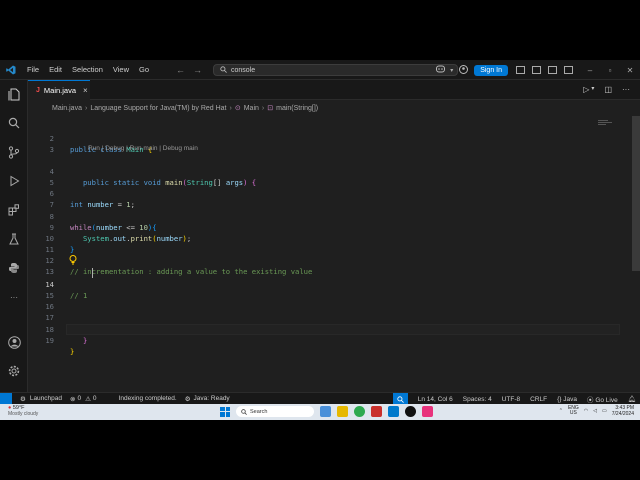 The width and height of the screenshot is (640, 480). I want to click on back-arrow-icon: ←, so click(180, 70).